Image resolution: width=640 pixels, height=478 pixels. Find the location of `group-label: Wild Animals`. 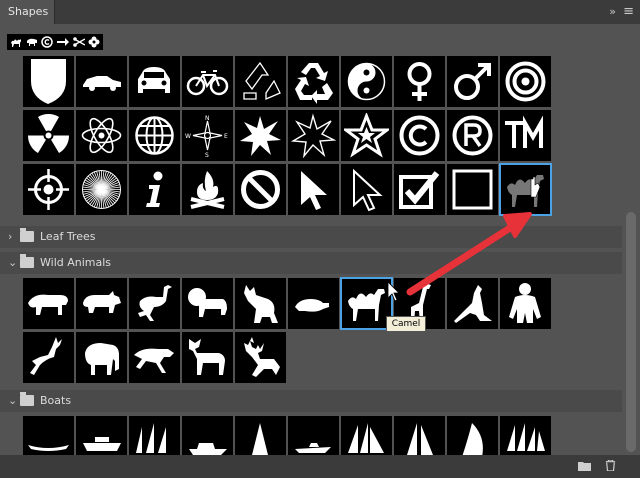

group-label: Wild Animals is located at coordinates (76, 262).